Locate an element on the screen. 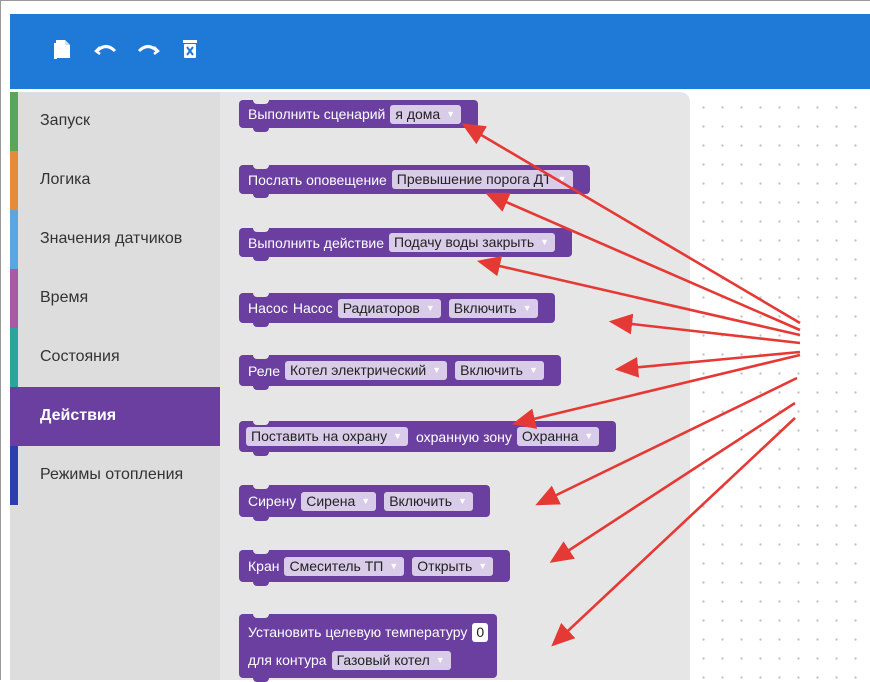  valve-dropdown: Смеситель ТП ▼ is located at coordinates (344, 566).